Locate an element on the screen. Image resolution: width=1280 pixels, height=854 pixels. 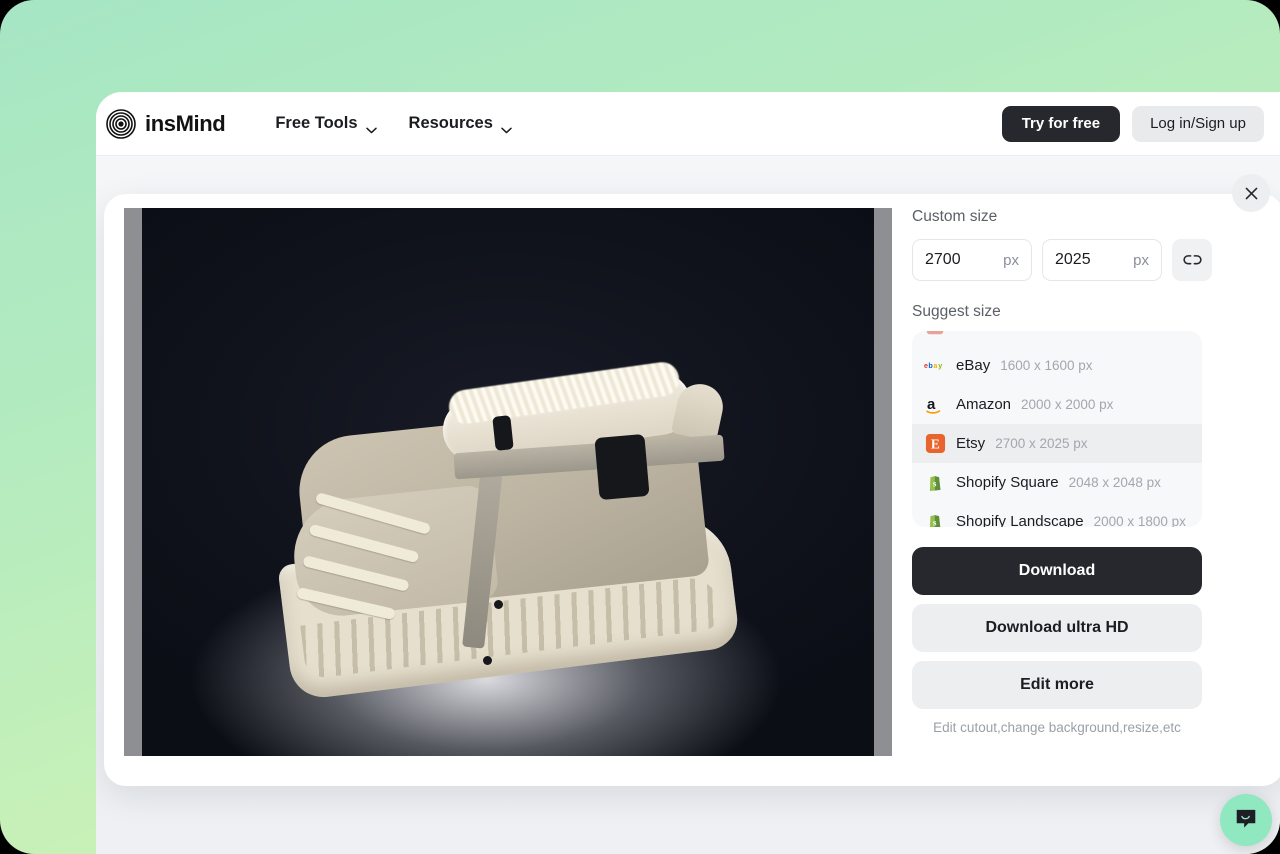
suggest-item-partial is located at coordinates (1057, 338).